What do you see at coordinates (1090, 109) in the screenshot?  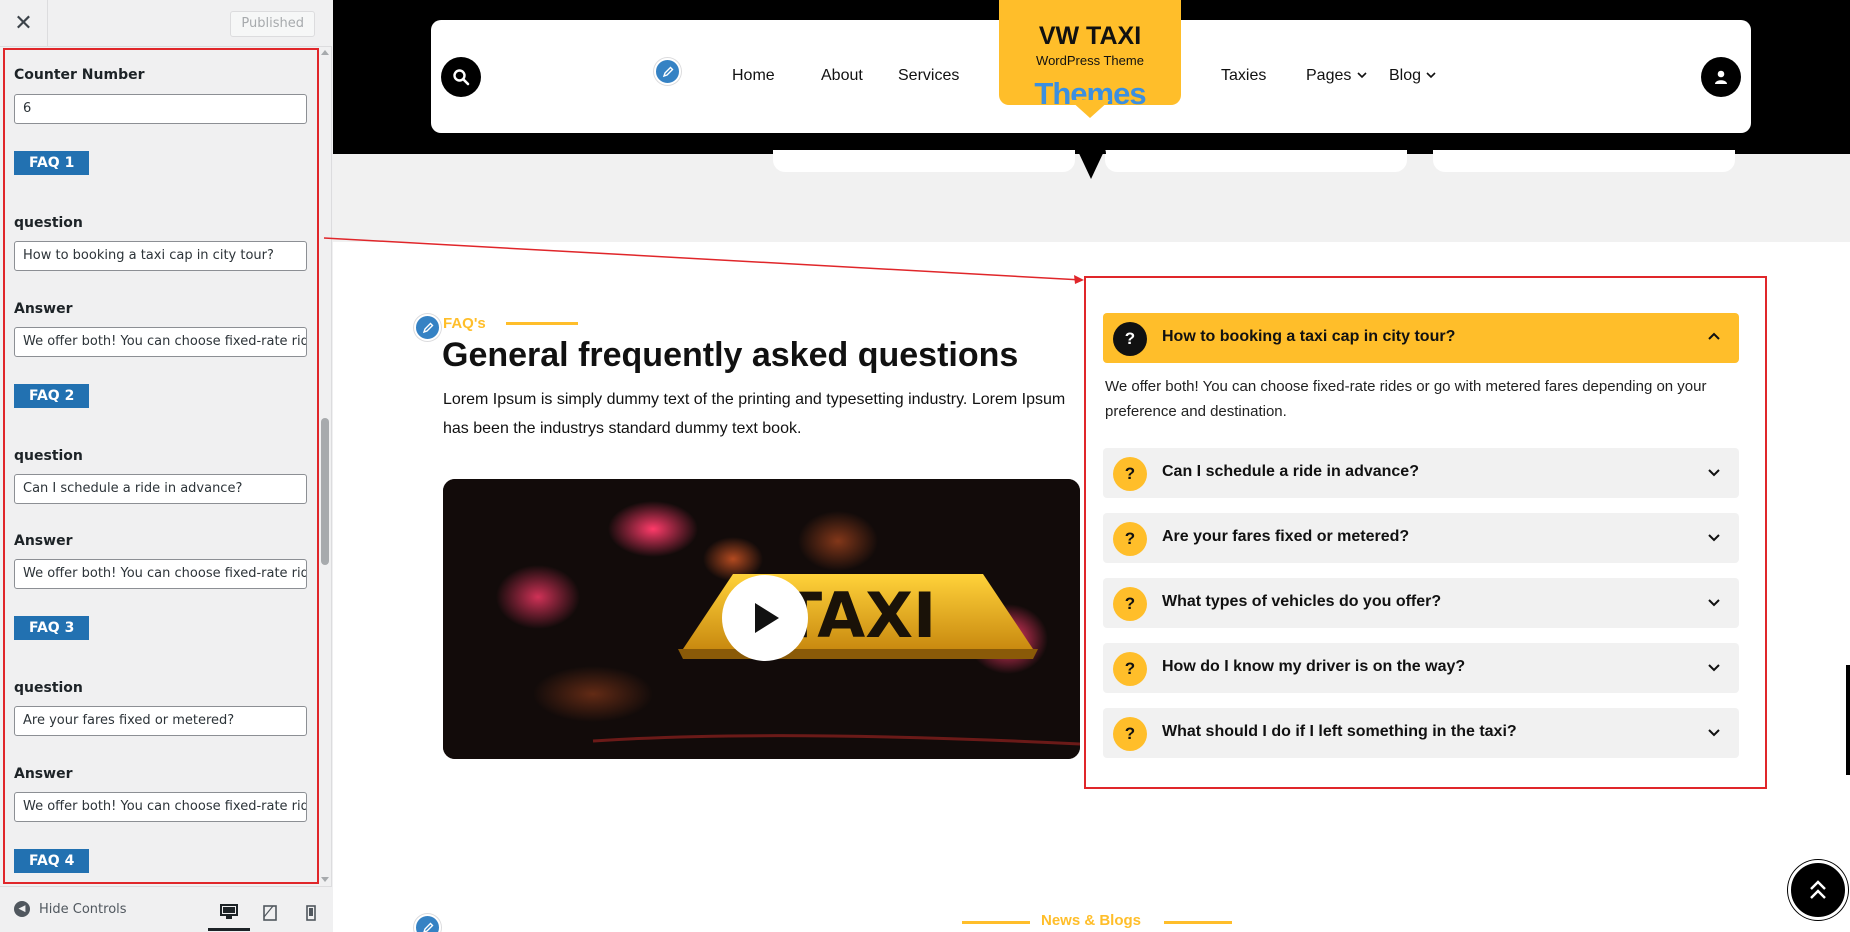 I see `logo-pointer` at bounding box center [1090, 109].